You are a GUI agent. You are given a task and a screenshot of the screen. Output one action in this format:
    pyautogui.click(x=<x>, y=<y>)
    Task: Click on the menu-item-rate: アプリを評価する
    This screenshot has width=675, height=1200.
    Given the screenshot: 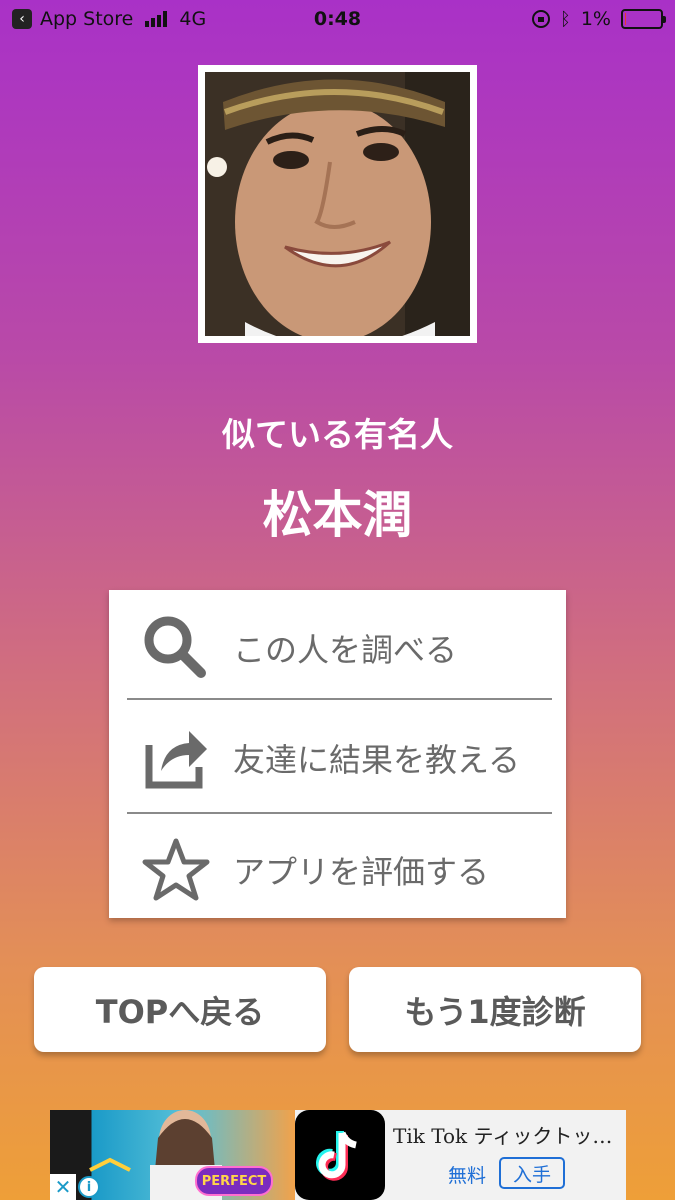 What is the action you would take?
    pyautogui.click(x=339, y=870)
    